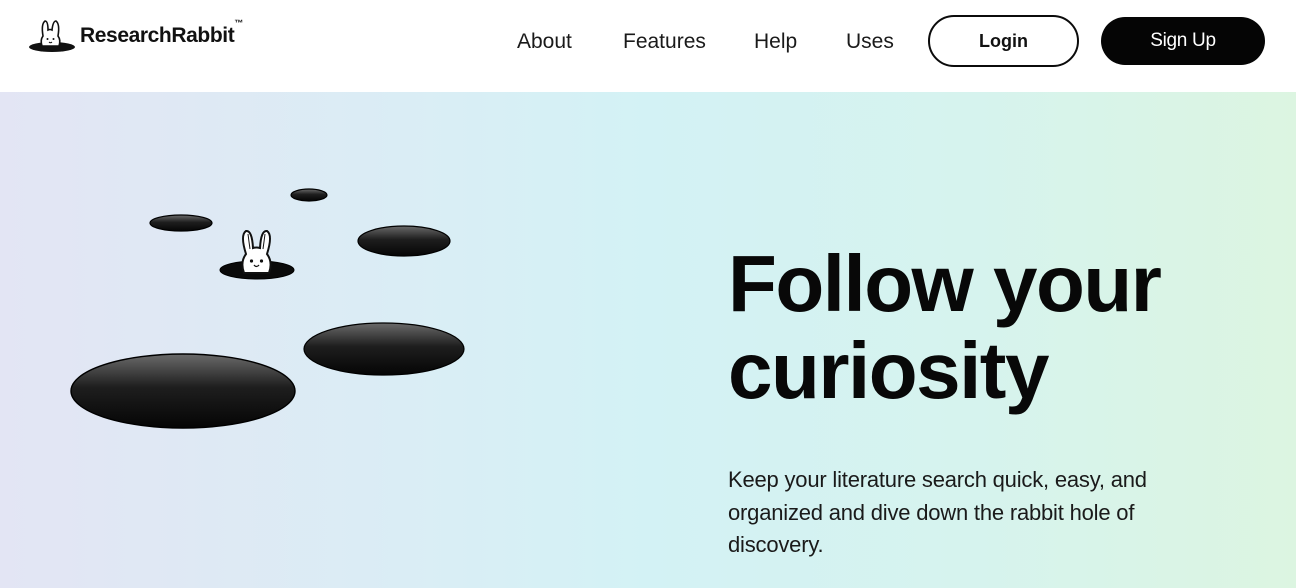  What do you see at coordinates (664, 42) in the screenshot?
I see `nav-features-link: Features` at bounding box center [664, 42].